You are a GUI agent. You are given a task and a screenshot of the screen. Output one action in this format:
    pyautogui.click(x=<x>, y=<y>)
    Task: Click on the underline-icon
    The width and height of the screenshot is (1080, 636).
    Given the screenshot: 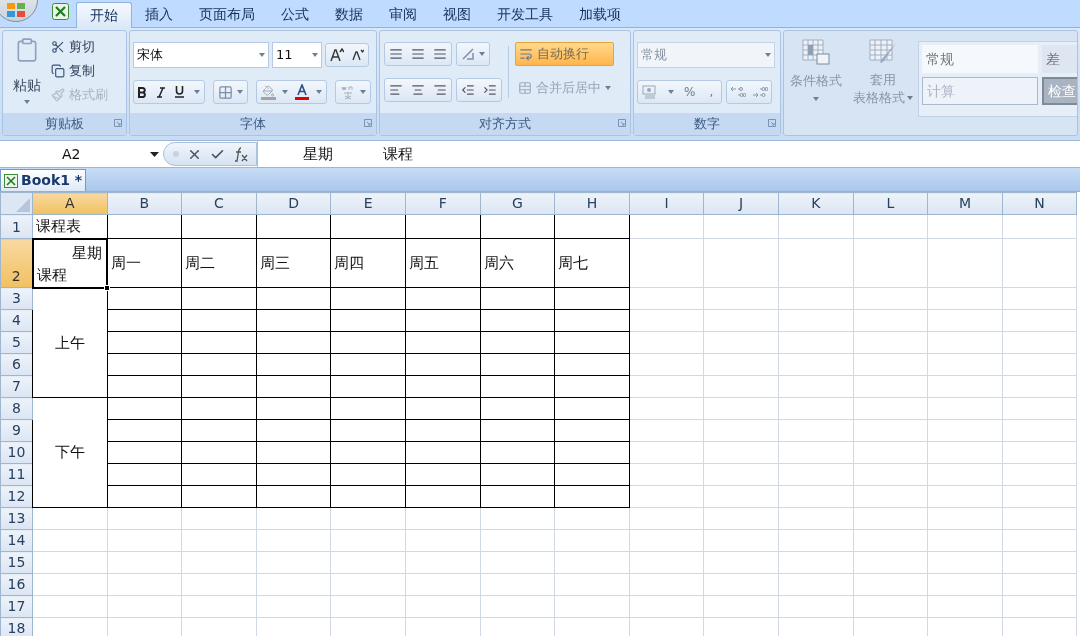 What is the action you would take?
    pyautogui.click(x=179, y=92)
    